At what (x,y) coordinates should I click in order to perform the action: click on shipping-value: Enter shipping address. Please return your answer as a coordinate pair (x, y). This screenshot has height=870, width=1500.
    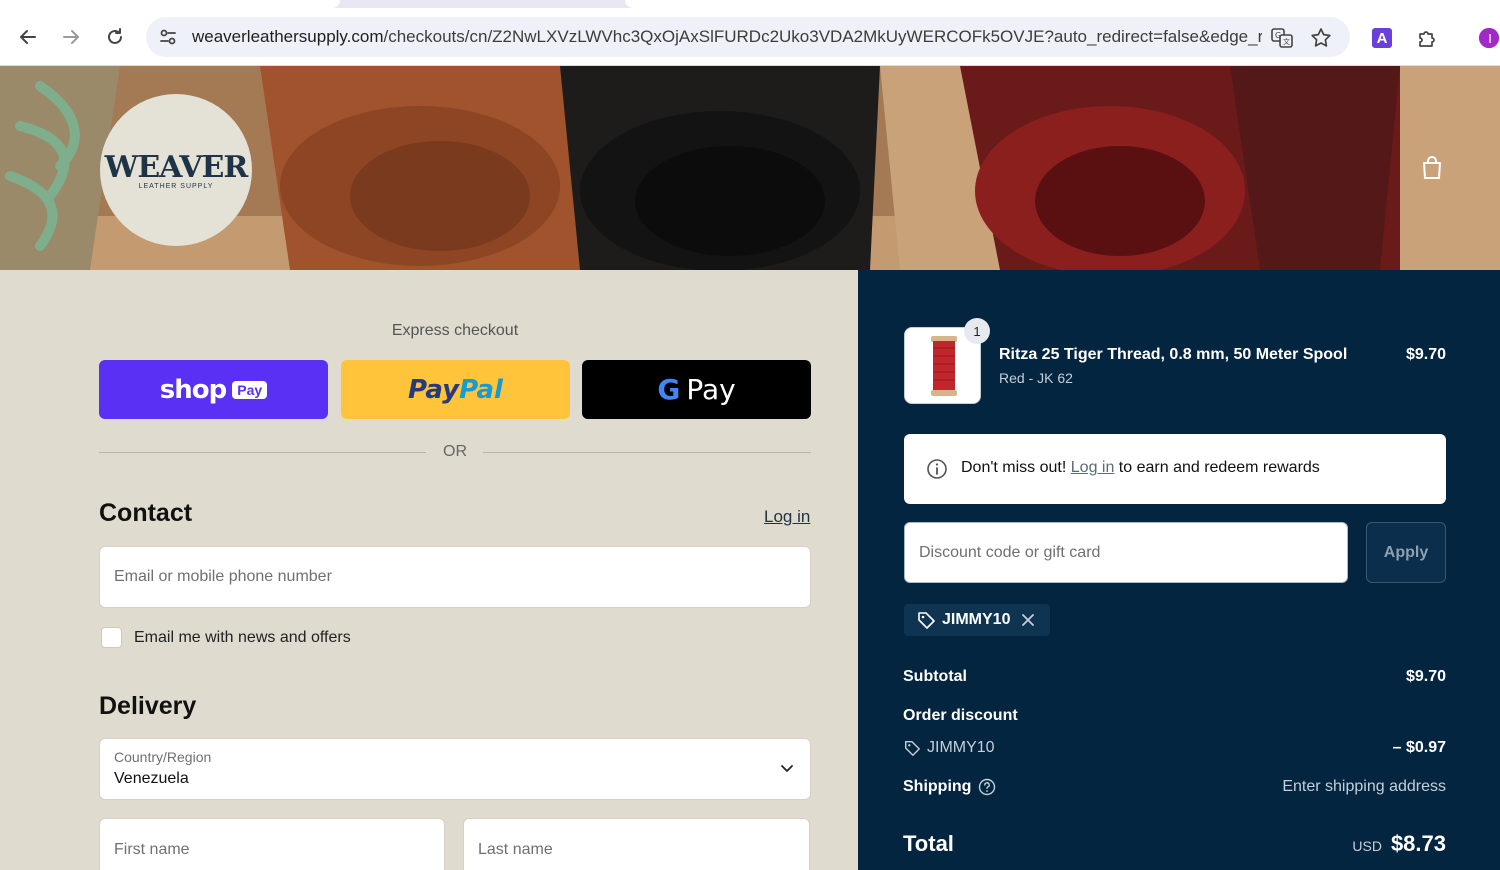
    Looking at the image, I should click on (1364, 786).